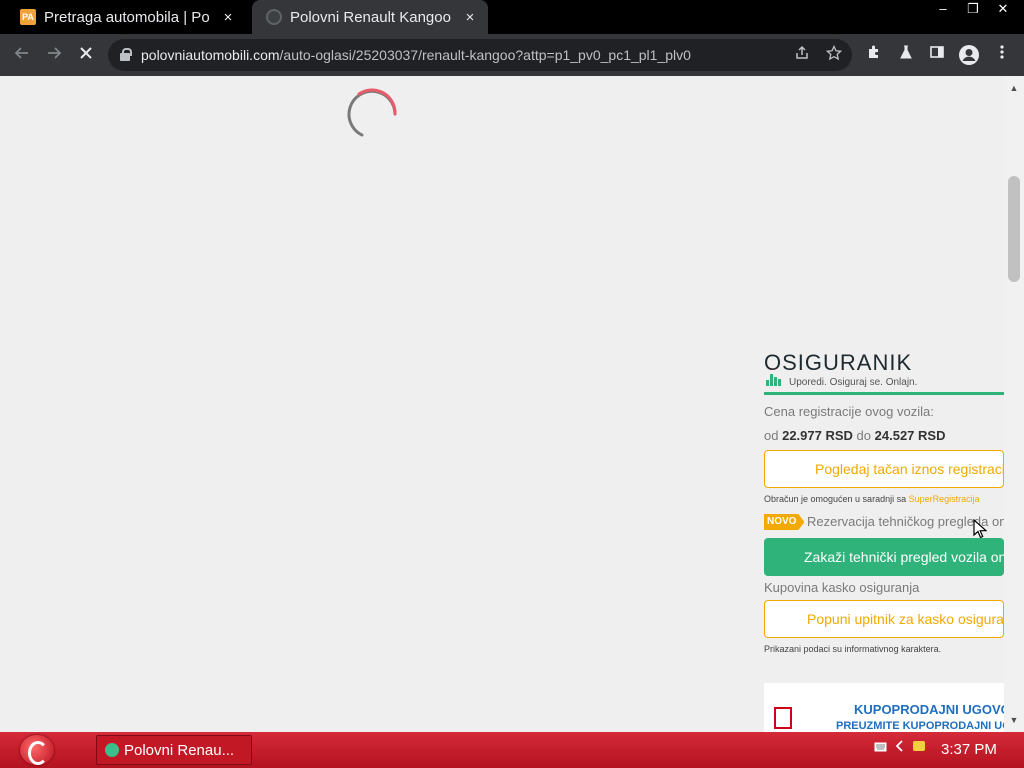 The width and height of the screenshot is (1024, 768). Describe the element at coordinates (835, 499) in the screenshot. I see `partner-note-text: Obračun je omogućen u saradnji sa` at that location.